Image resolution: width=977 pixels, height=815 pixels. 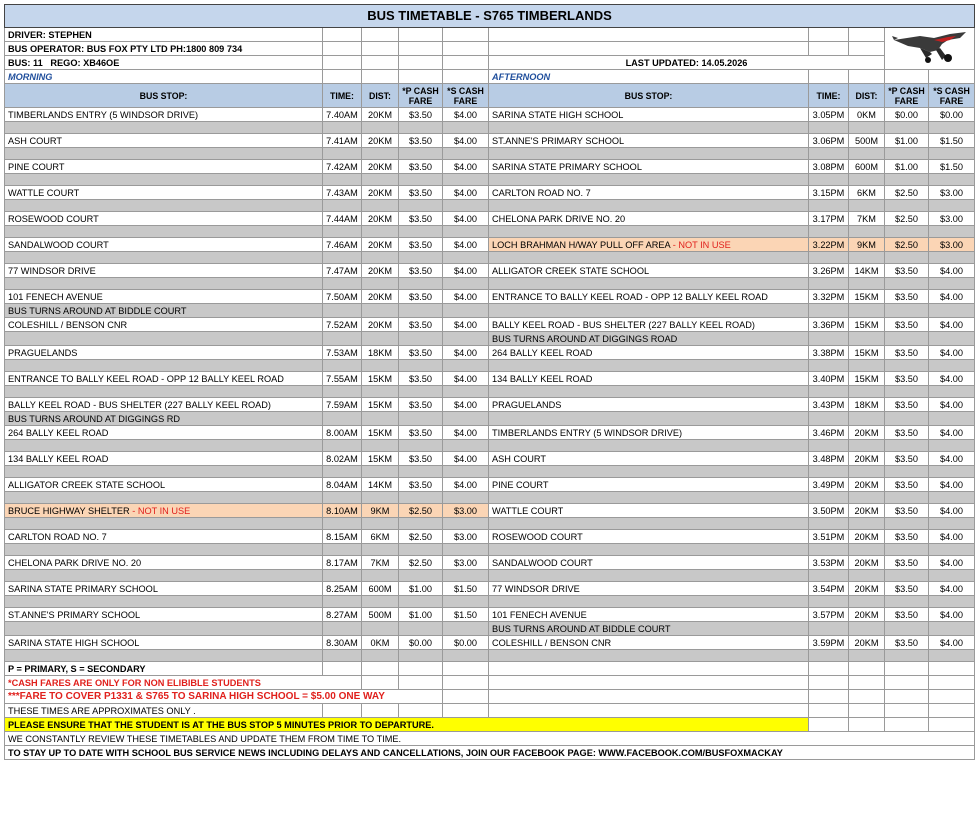 What do you see at coordinates (951, 218) in the screenshot?
I see `afternoon-secondary-fare: $3.00` at bounding box center [951, 218].